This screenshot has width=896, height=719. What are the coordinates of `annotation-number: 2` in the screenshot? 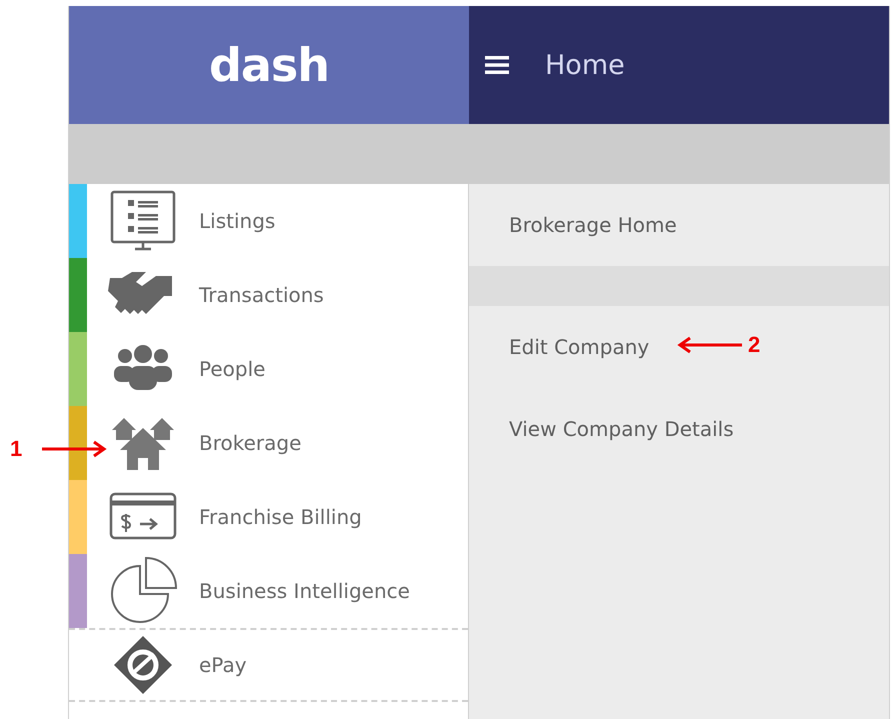 It's located at (754, 345).